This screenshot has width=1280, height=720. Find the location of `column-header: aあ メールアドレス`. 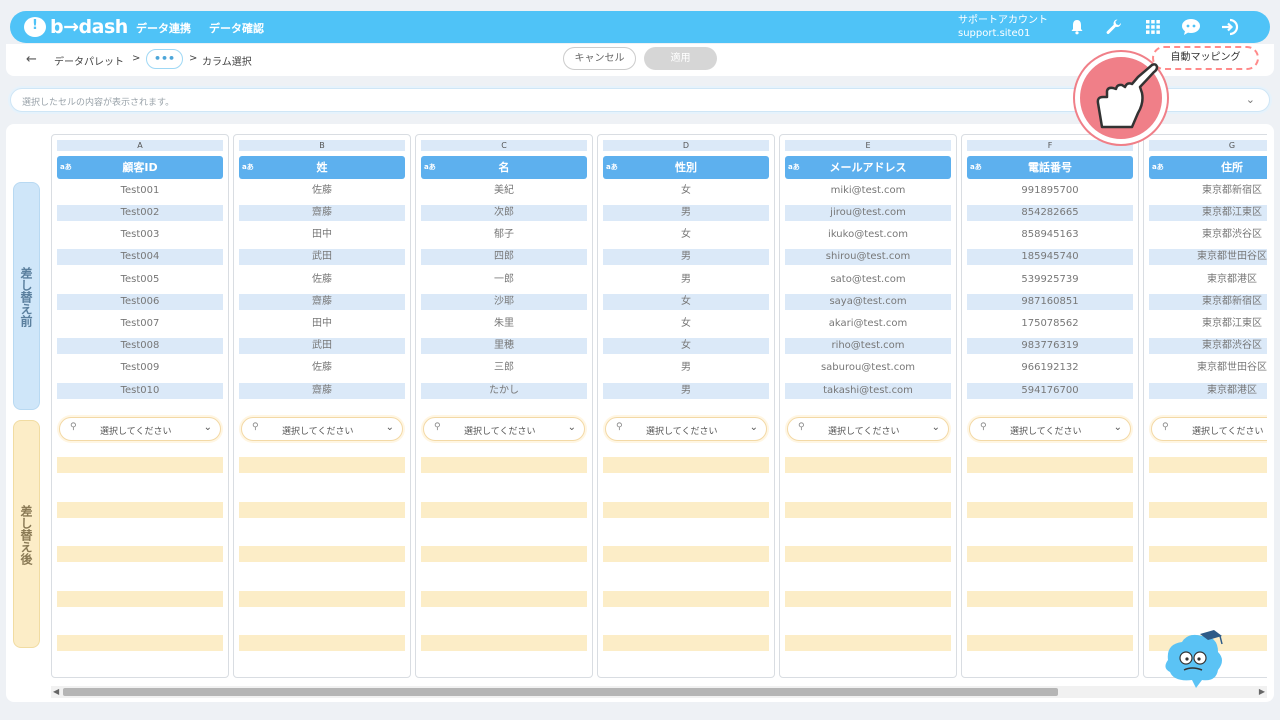

column-header: aあ メールアドレス is located at coordinates (868, 167).